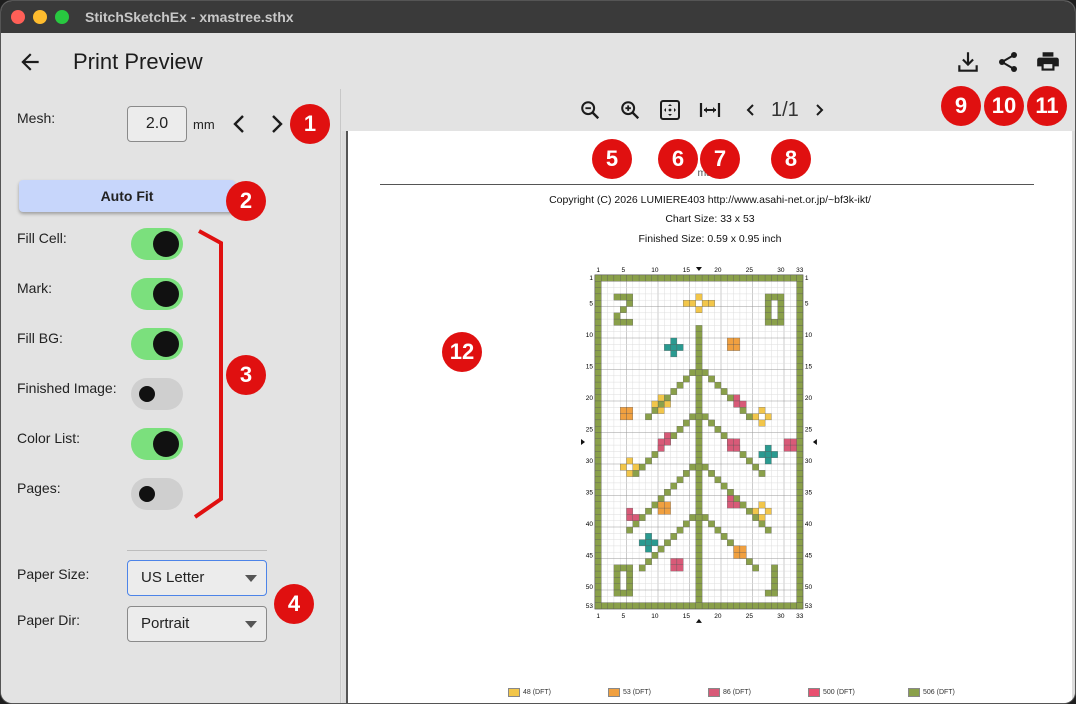 The height and width of the screenshot is (704, 1076). What do you see at coordinates (729, 692) in the screenshot?
I see `legend-item: 86 (DFT)` at bounding box center [729, 692].